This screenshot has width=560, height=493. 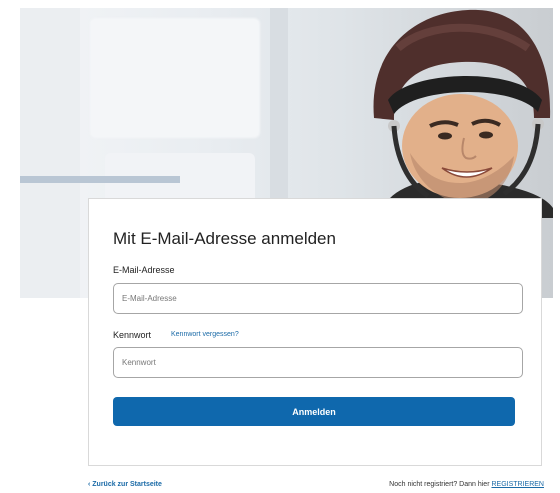 I want to click on register-text: Noch nicht registriert? Dann hier, so click(x=440, y=484).